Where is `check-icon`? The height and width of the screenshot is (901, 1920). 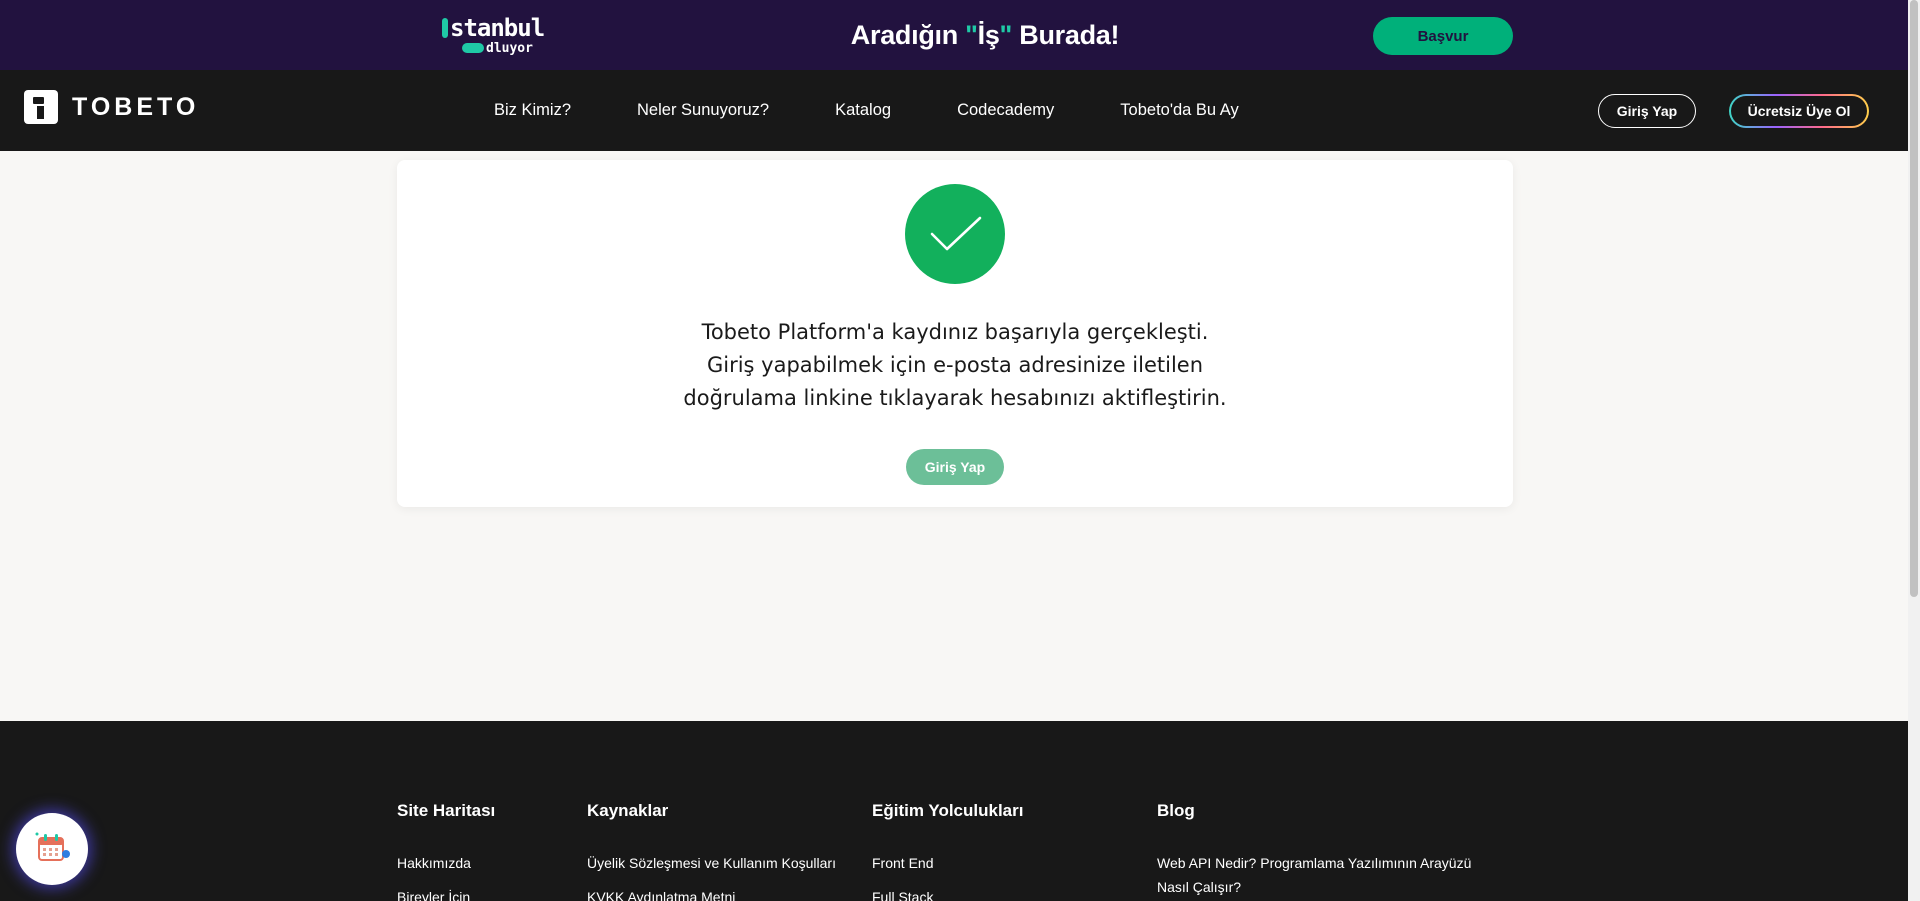 check-icon is located at coordinates (955, 234).